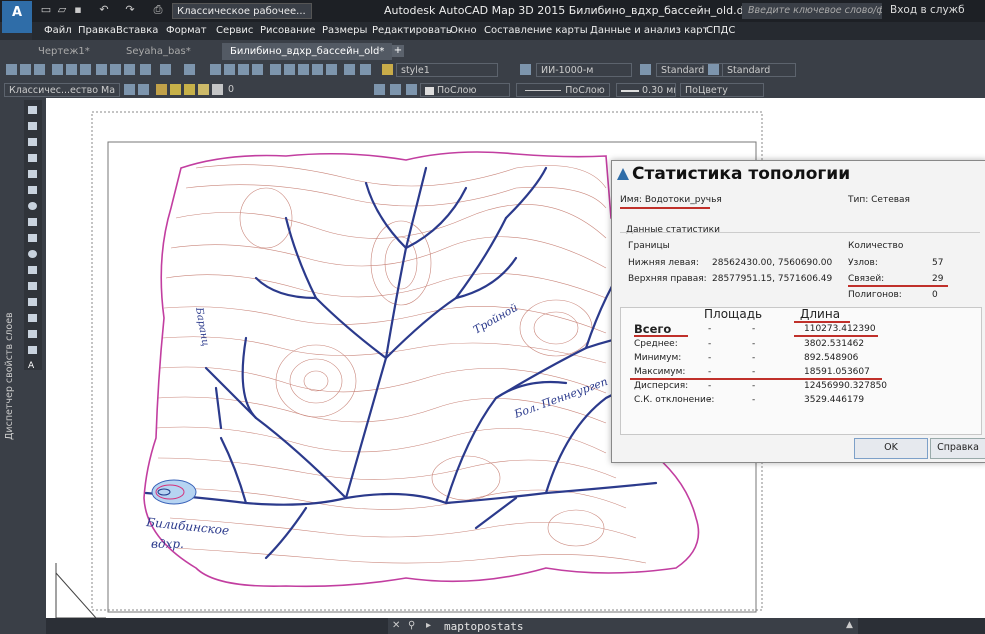 The height and width of the screenshot is (634, 985). I want to click on help-icon, so click(365, 69).